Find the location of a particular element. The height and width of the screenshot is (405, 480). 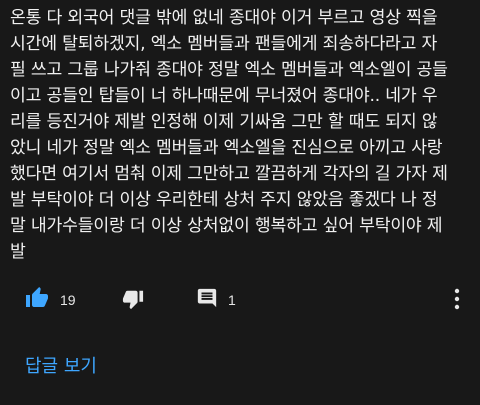

like-button: 19 is located at coordinates (50, 300).